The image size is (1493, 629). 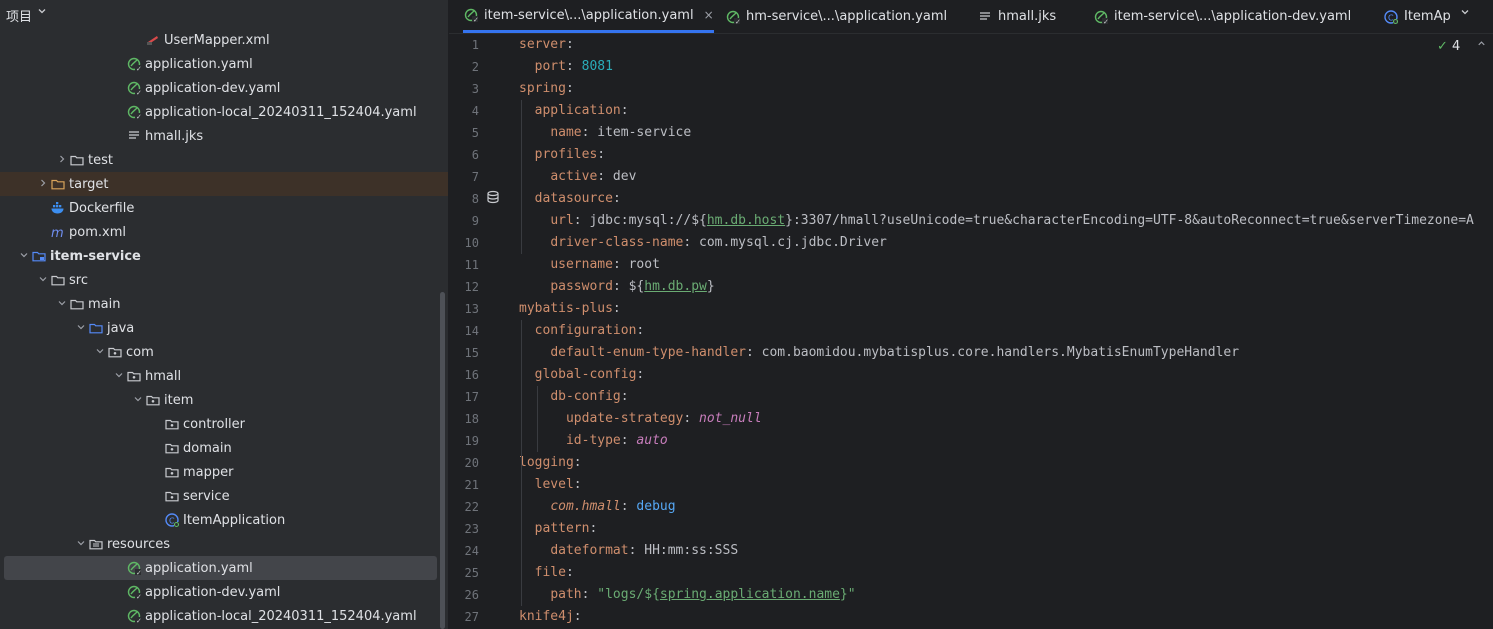 What do you see at coordinates (471, 15) in the screenshot?
I see `spring-yaml-icon: ✓` at bounding box center [471, 15].